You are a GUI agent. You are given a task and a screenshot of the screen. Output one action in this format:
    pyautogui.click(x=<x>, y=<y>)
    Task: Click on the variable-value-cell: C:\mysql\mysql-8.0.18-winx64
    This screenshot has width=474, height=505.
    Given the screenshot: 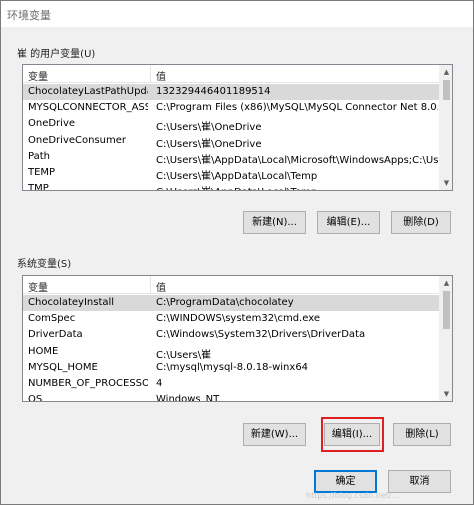 What is the action you would take?
    pyautogui.click(x=232, y=367)
    